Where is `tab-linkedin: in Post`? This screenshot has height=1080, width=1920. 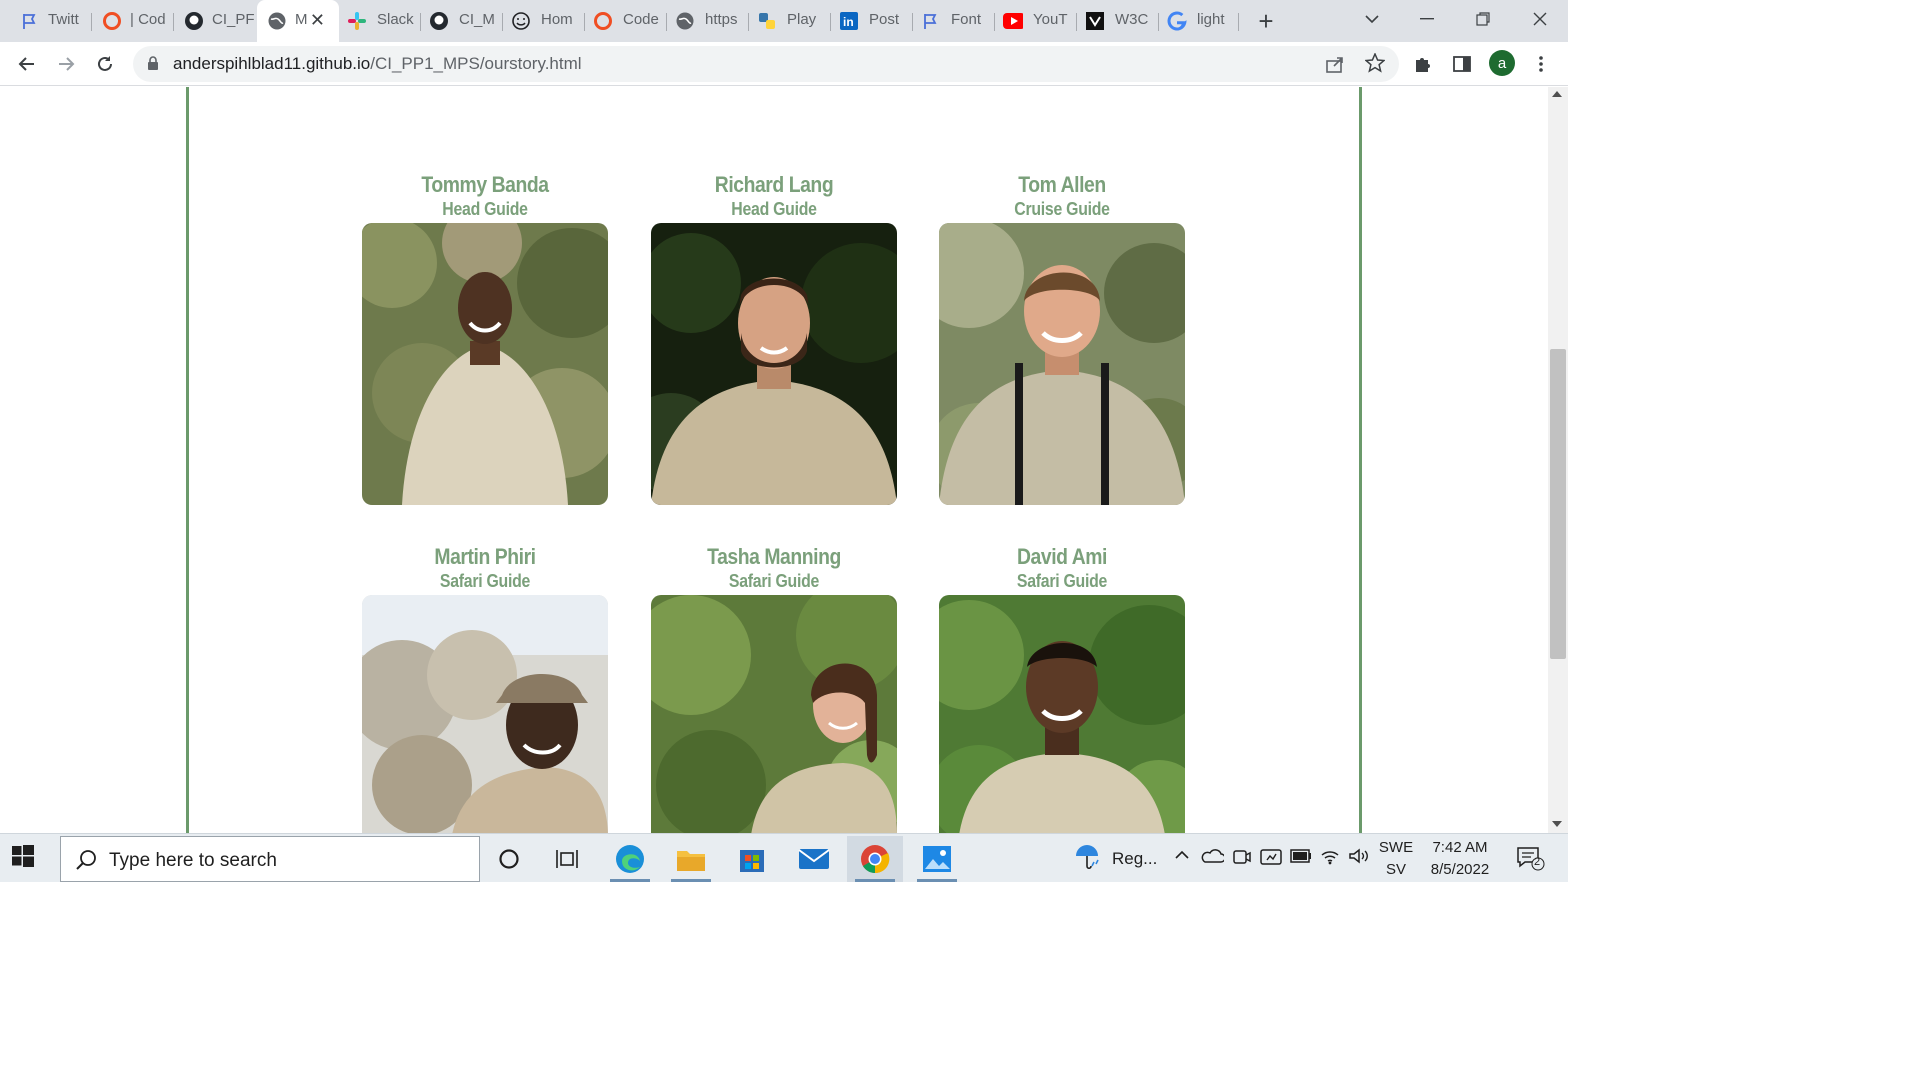 tab-linkedin: in Post is located at coordinates (872, 21).